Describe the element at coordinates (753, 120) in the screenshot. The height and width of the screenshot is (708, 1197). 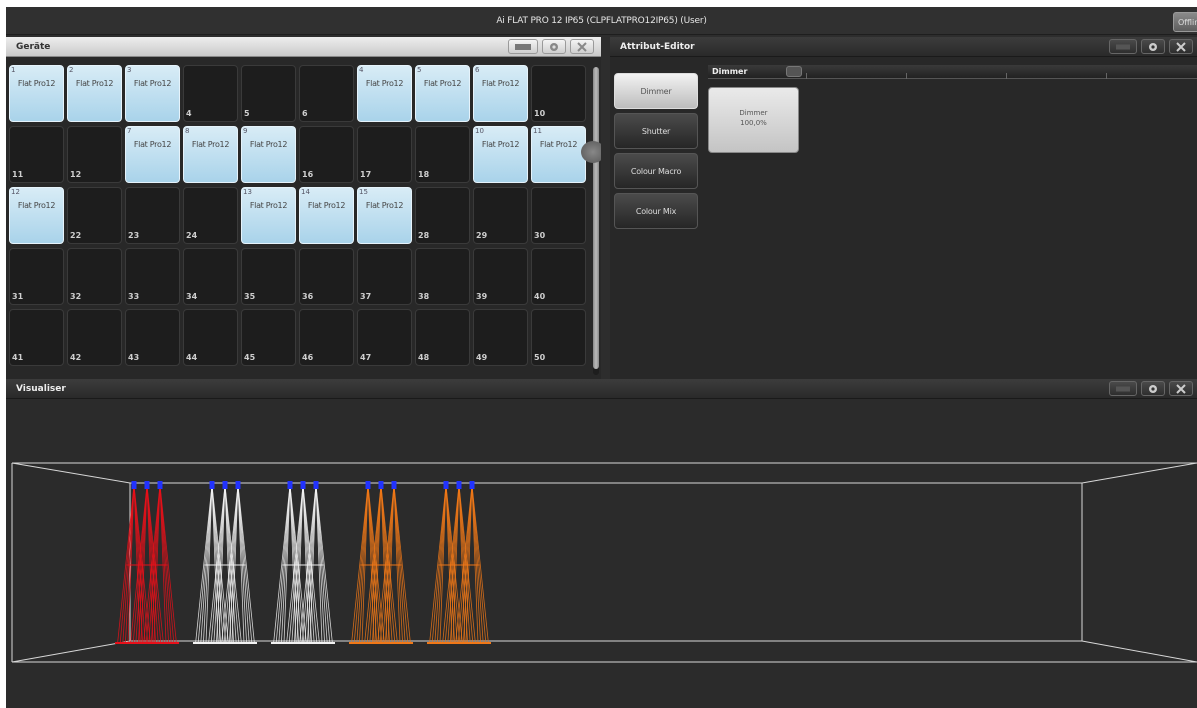
I see `dimmer-value-tile: Dimmer 100,0%` at that location.